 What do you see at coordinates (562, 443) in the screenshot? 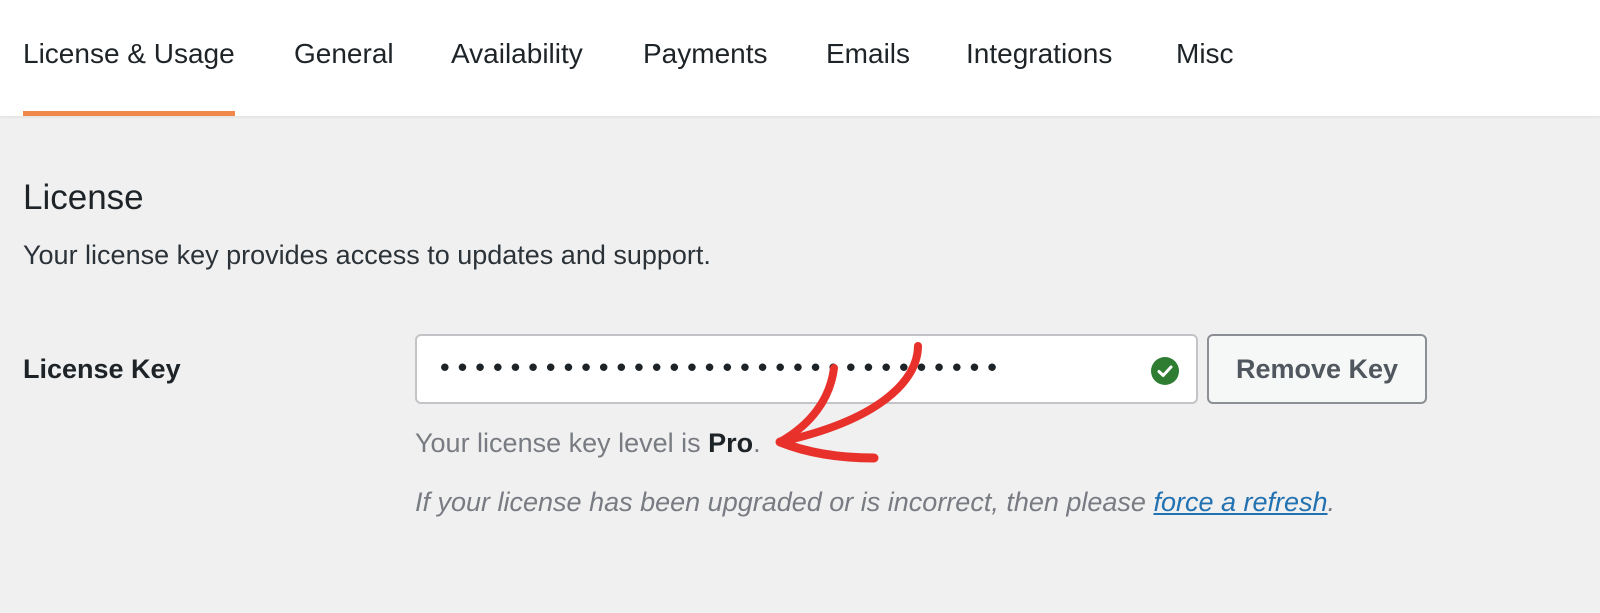
I see `license-level-prefix: Your license key level is` at bounding box center [562, 443].